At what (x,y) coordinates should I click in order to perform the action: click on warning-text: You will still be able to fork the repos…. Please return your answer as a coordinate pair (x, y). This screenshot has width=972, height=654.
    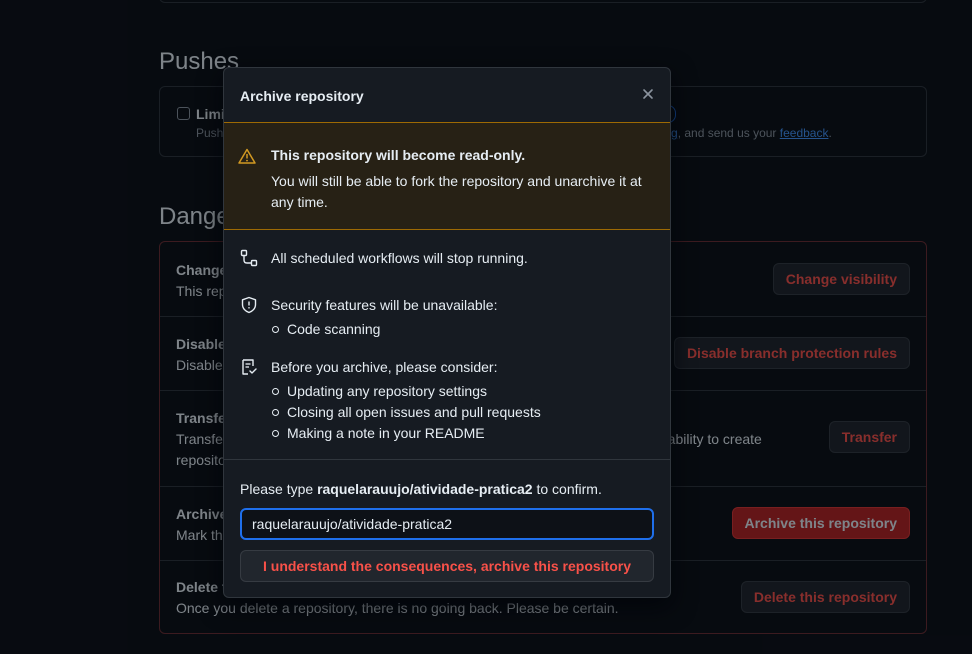
    Looking at the image, I should click on (456, 191).